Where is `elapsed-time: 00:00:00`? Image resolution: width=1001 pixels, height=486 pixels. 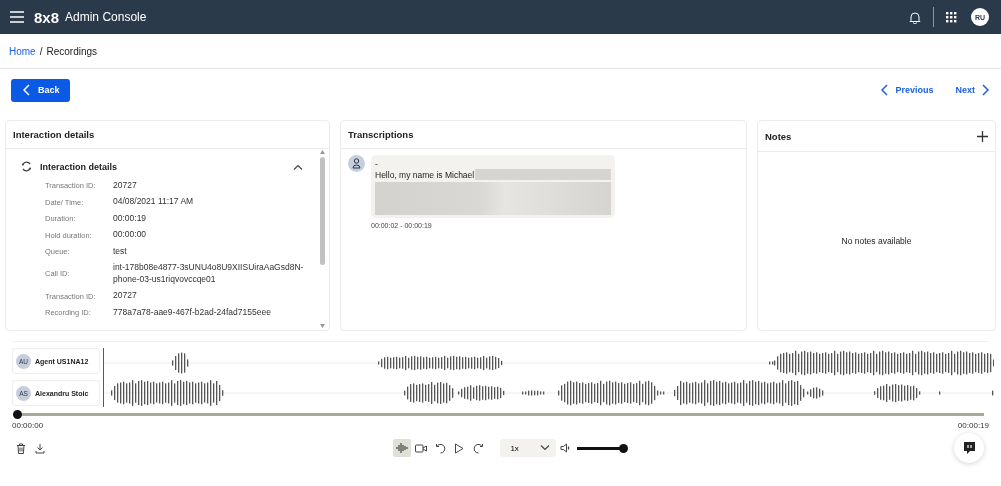
elapsed-time: 00:00:00 is located at coordinates (28, 425).